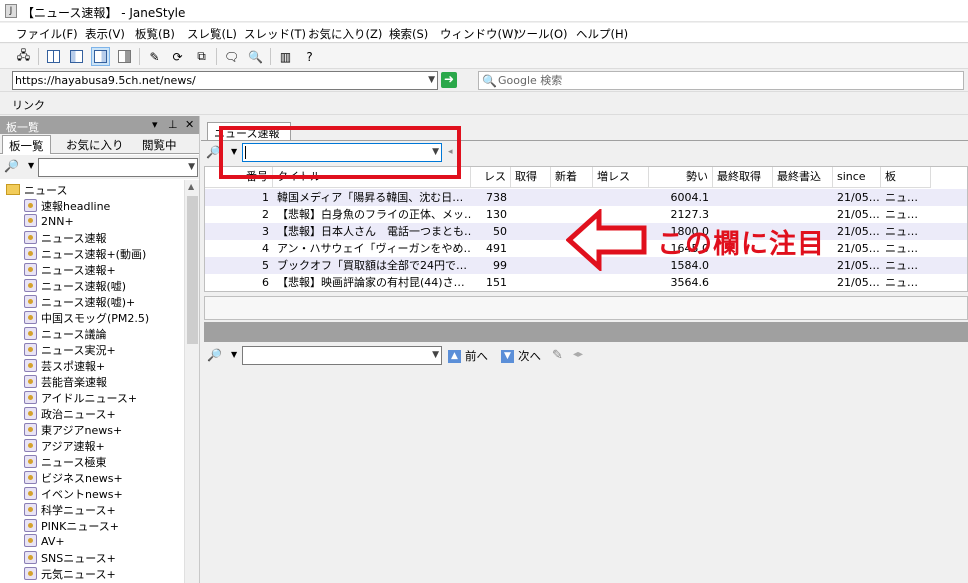 Image resolution: width=968 pixels, height=583 pixels. I want to click on menu-search: 検索(S), so click(408, 34).